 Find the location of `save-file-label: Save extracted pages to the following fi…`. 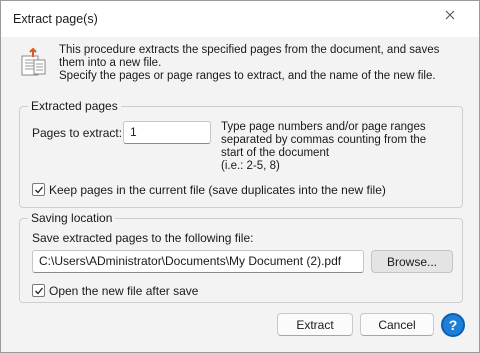

save-file-label: Save extracted pages to the following fi… is located at coordinates (143, 238).